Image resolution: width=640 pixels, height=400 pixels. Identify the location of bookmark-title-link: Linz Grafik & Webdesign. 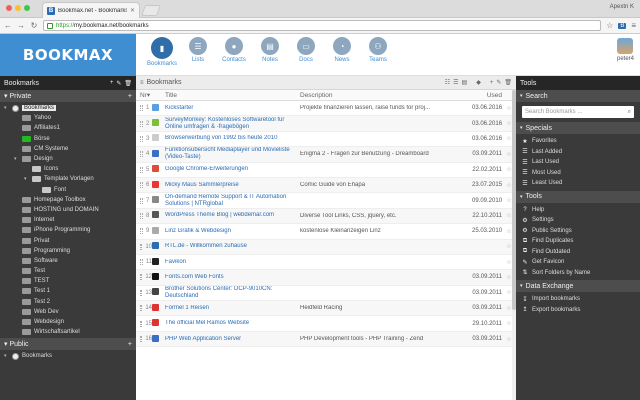
(231, 231).